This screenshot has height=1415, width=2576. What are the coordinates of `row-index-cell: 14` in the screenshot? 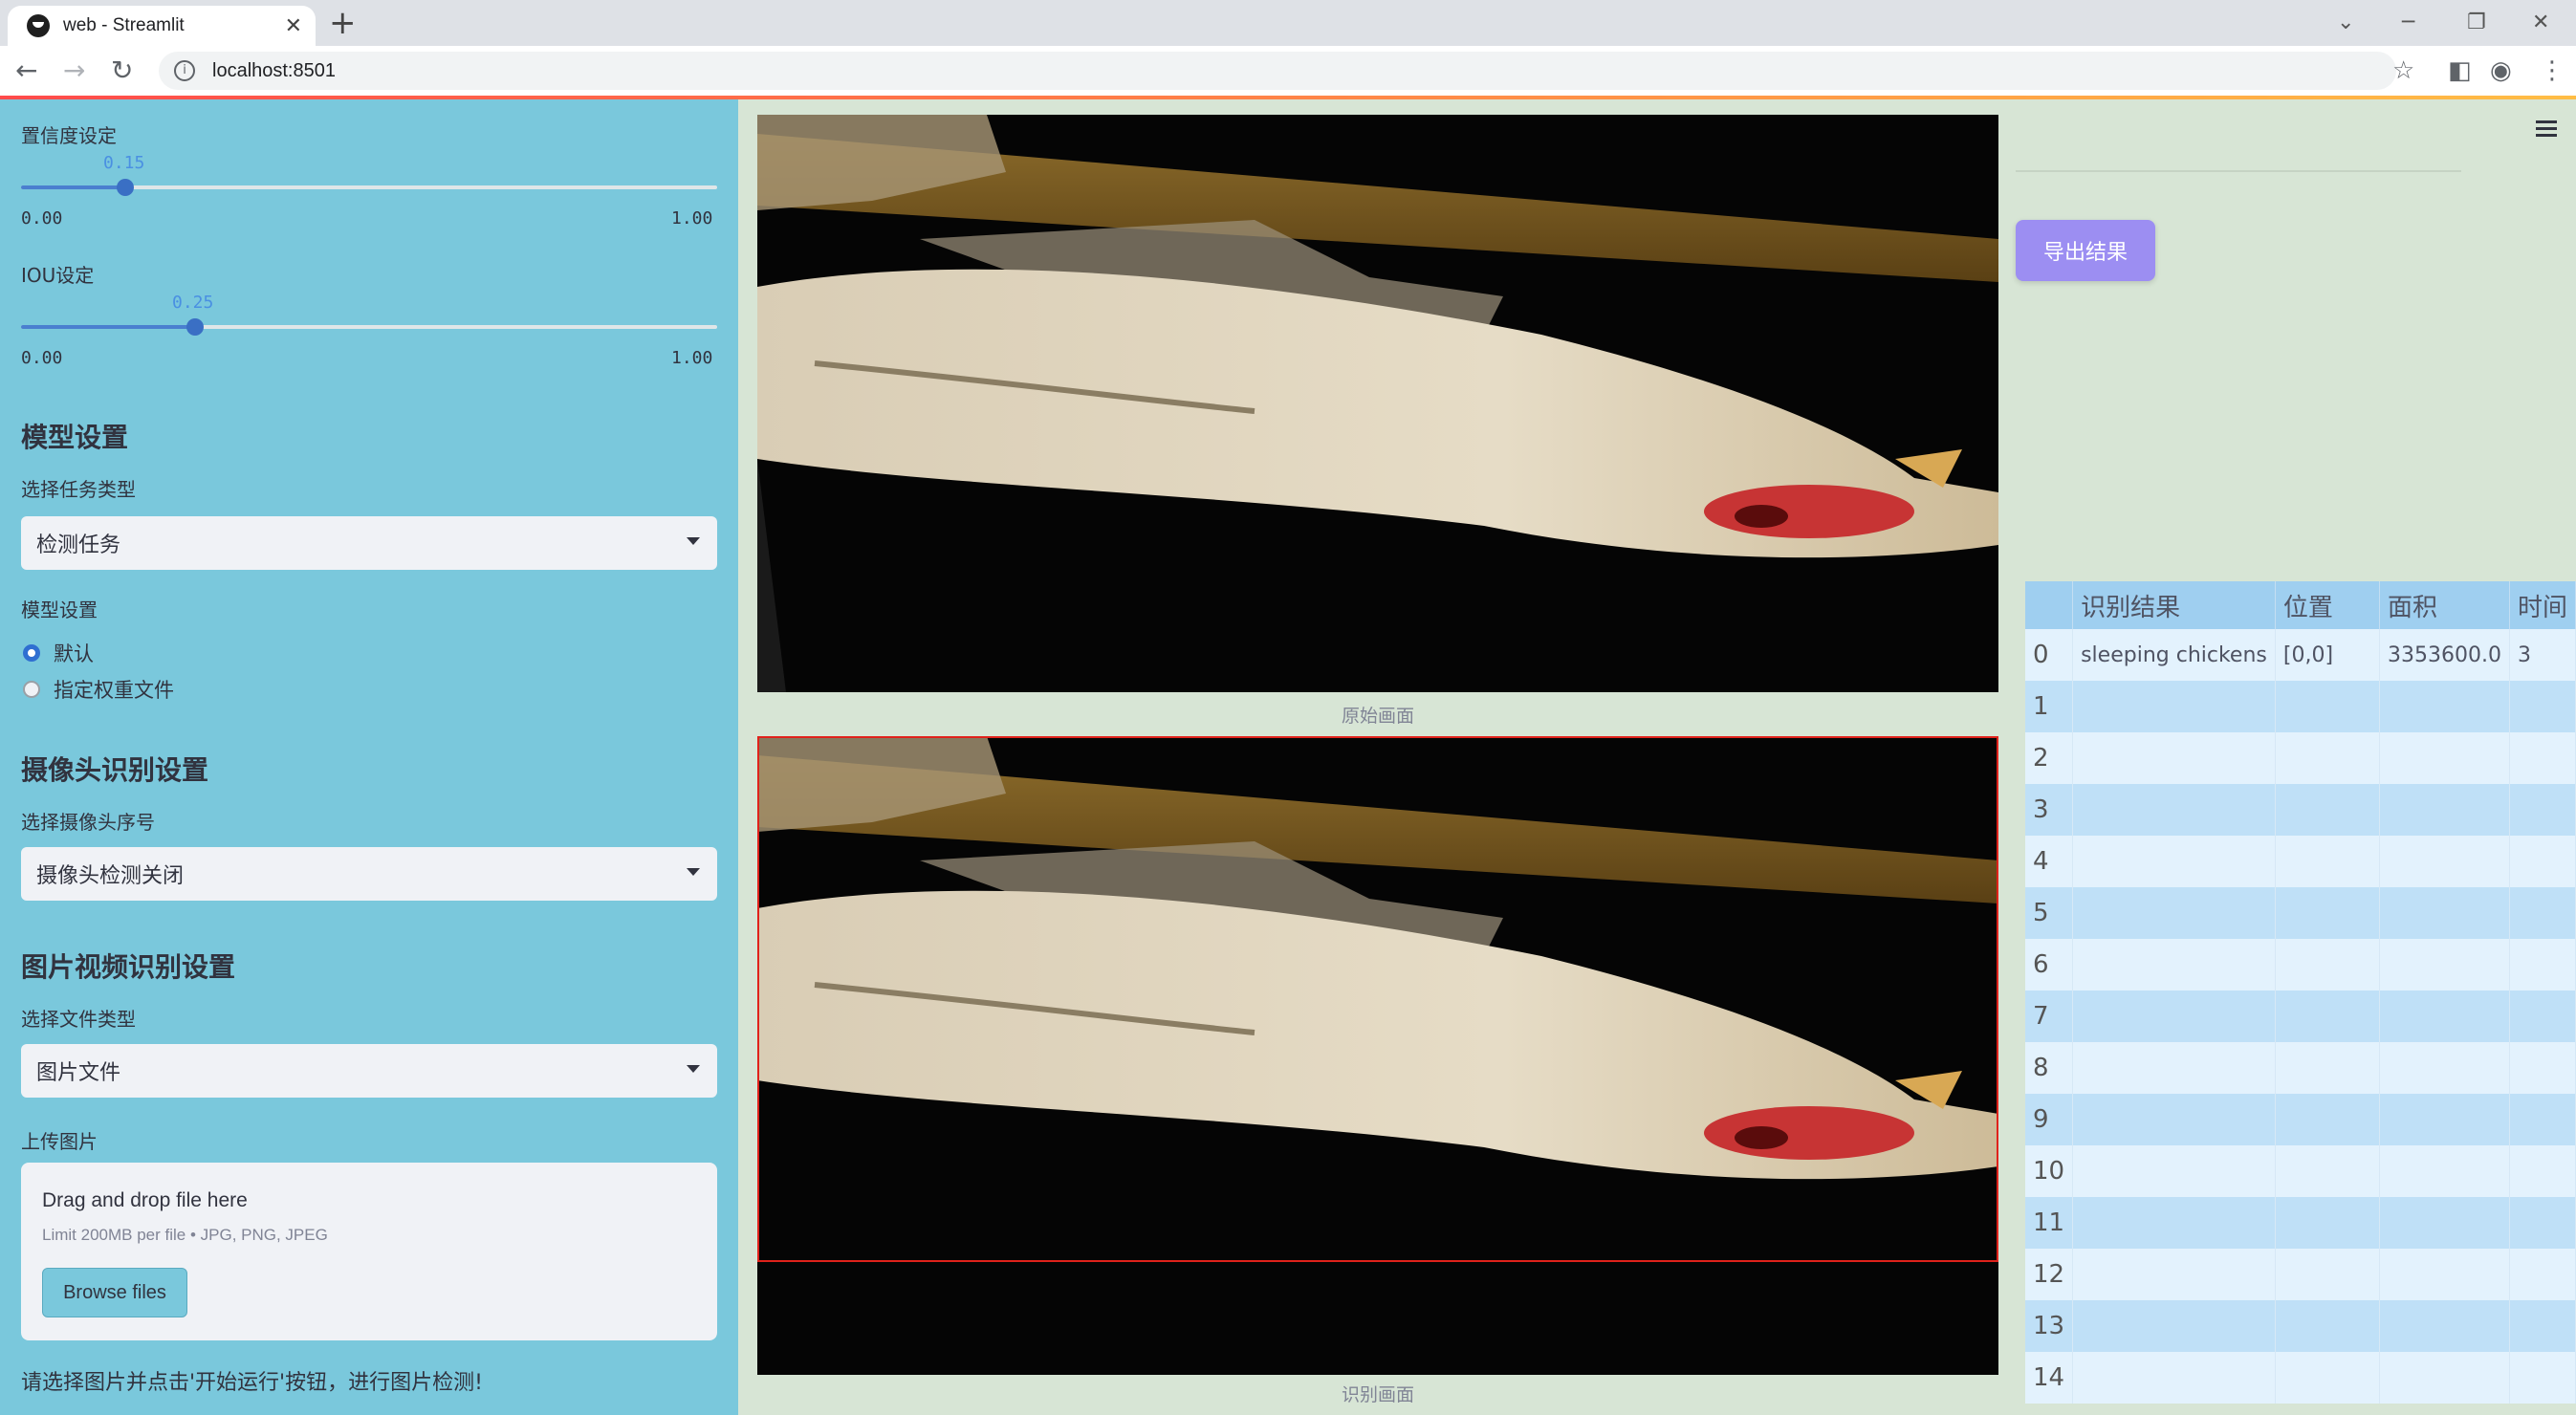 It's located at (2049, 1378).